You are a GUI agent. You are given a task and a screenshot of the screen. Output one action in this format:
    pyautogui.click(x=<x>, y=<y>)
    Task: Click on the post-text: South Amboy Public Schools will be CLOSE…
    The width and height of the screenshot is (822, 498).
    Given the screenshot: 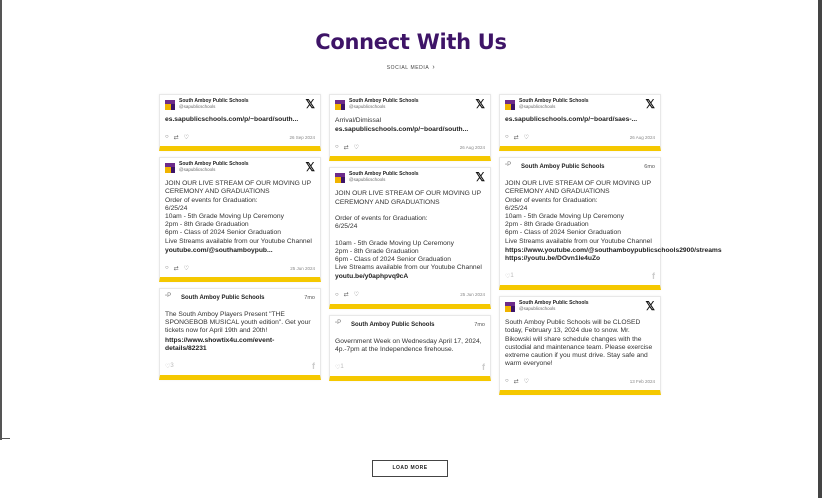 What is the action you would take?
    pyautogui.click(x=579, y=343)
    